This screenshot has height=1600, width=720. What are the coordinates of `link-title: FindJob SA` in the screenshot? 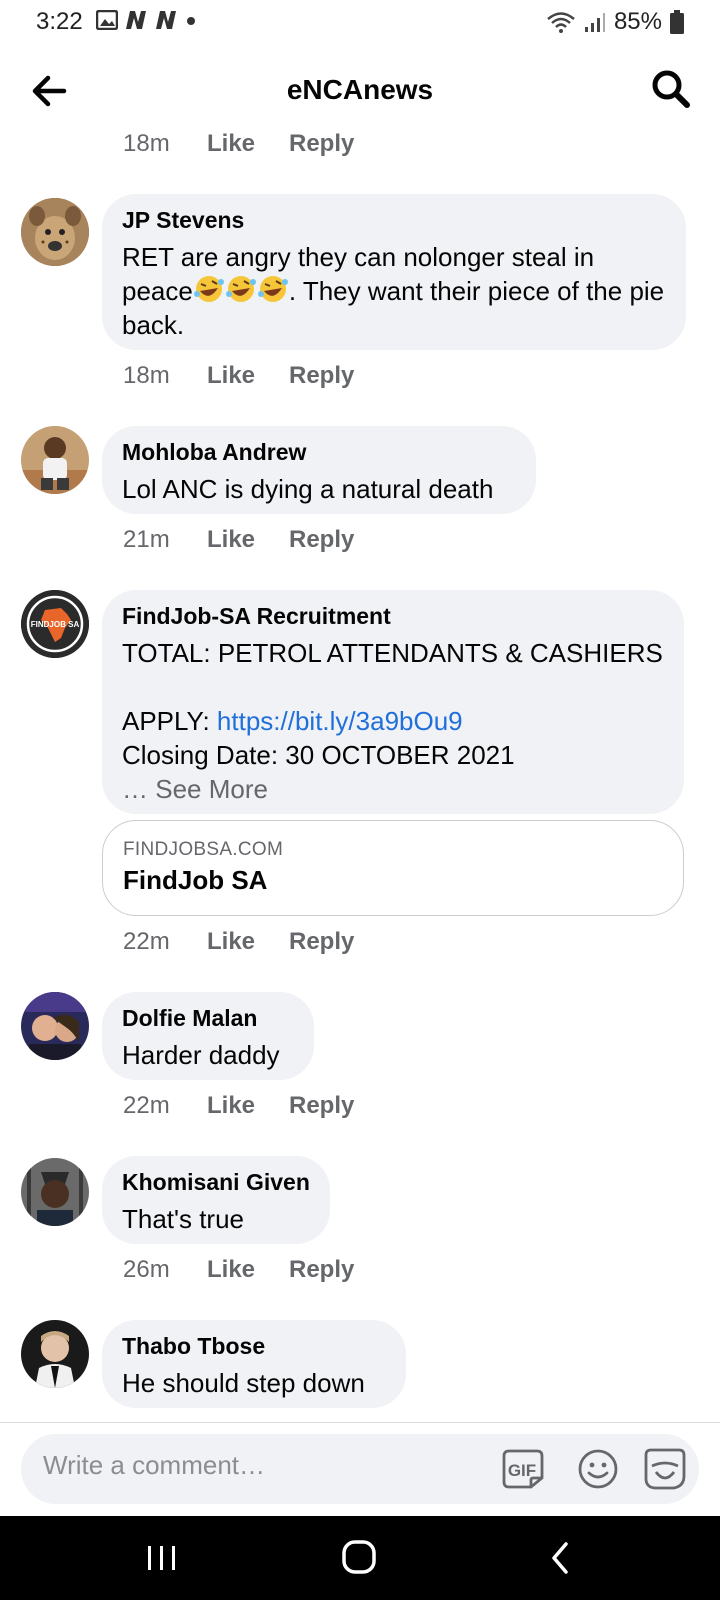 It's located at (195, 880).